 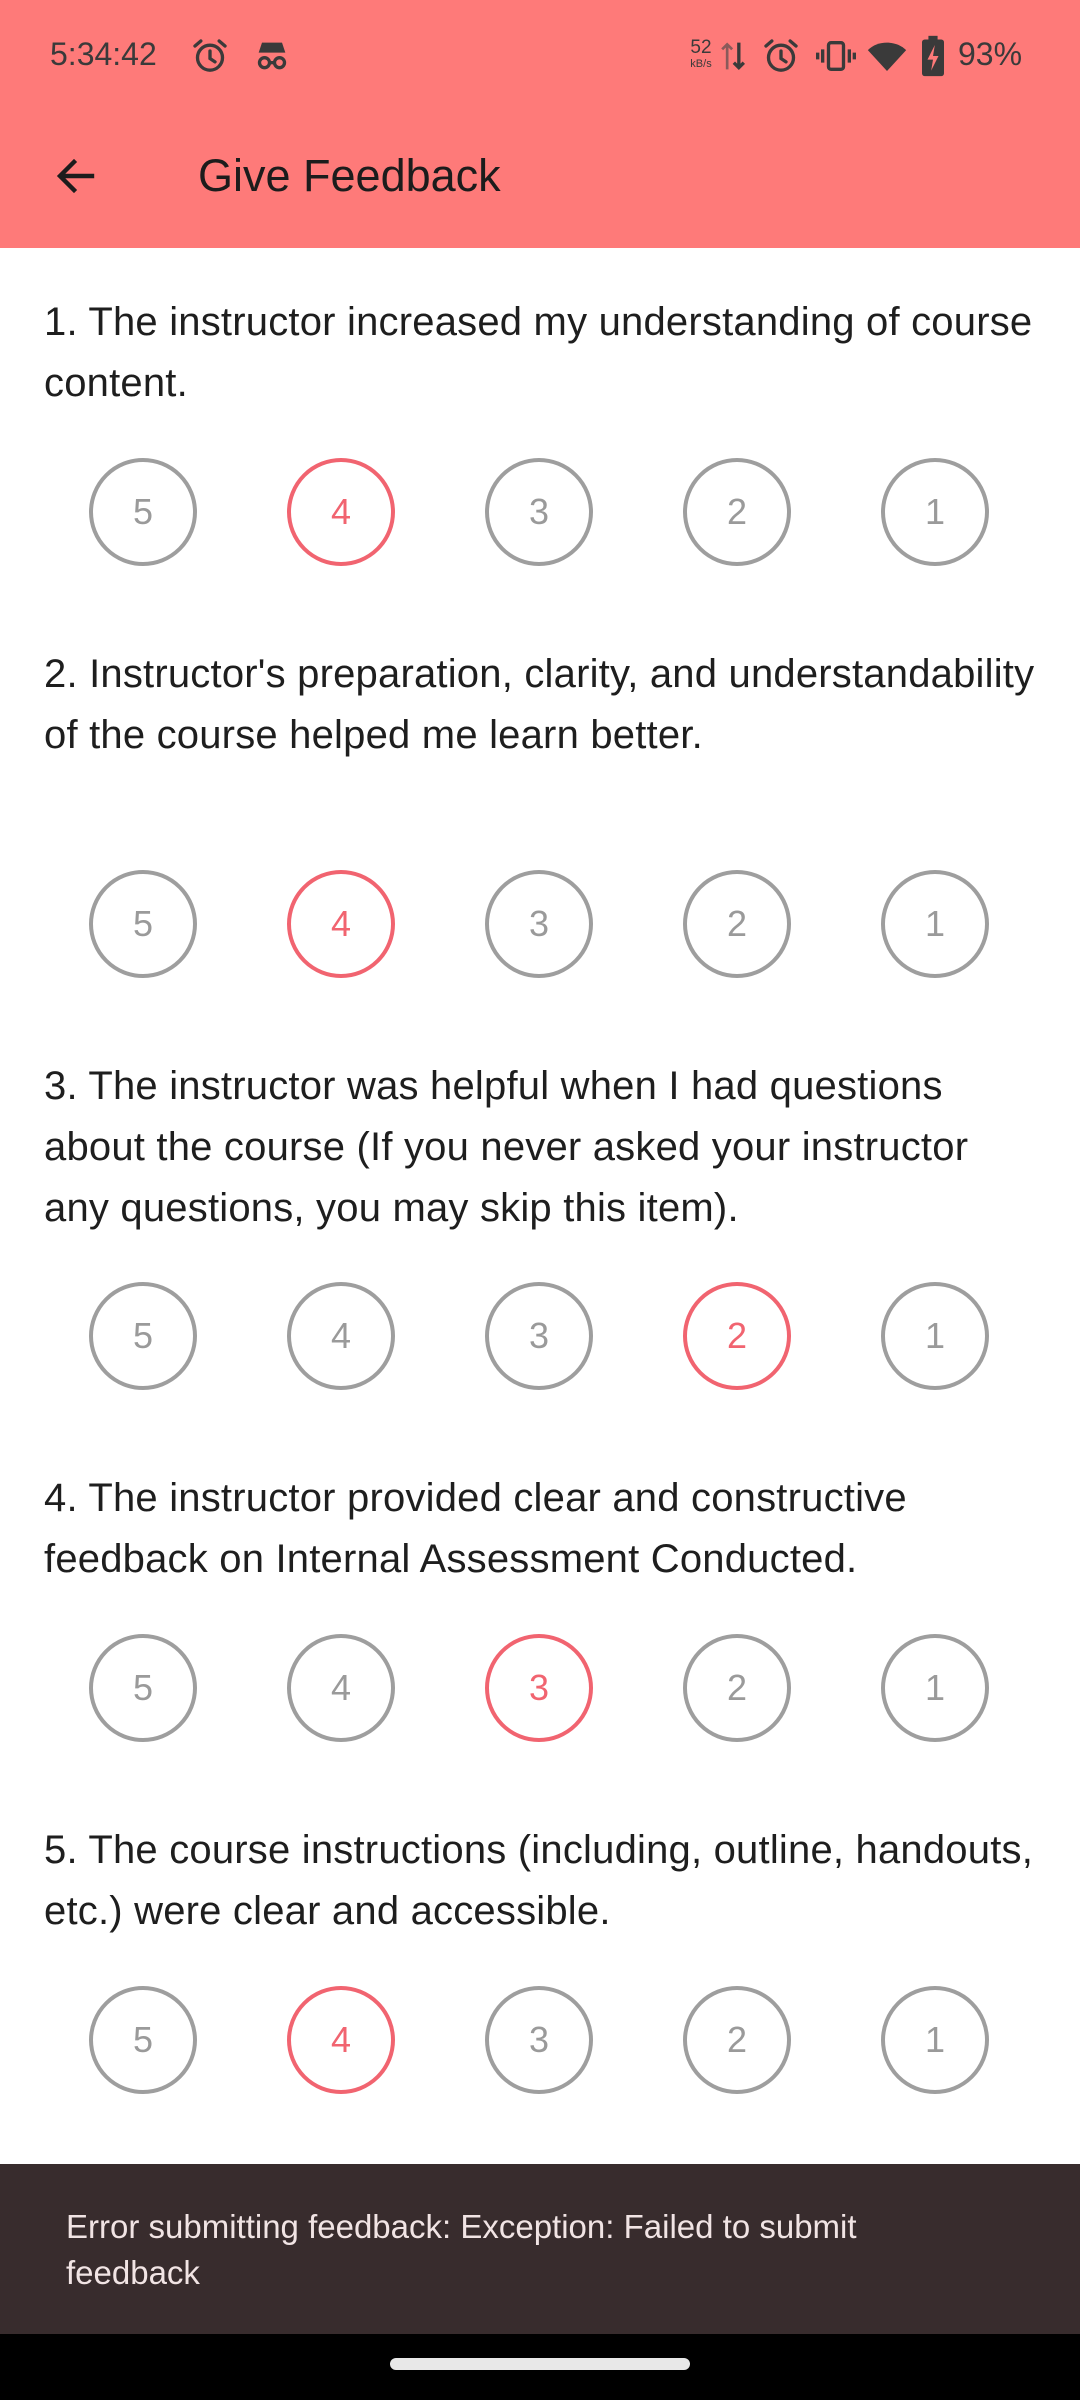 I want to click on status-bar: 5:34:42 52 kB/s 93%, so click(x=540, y=56).